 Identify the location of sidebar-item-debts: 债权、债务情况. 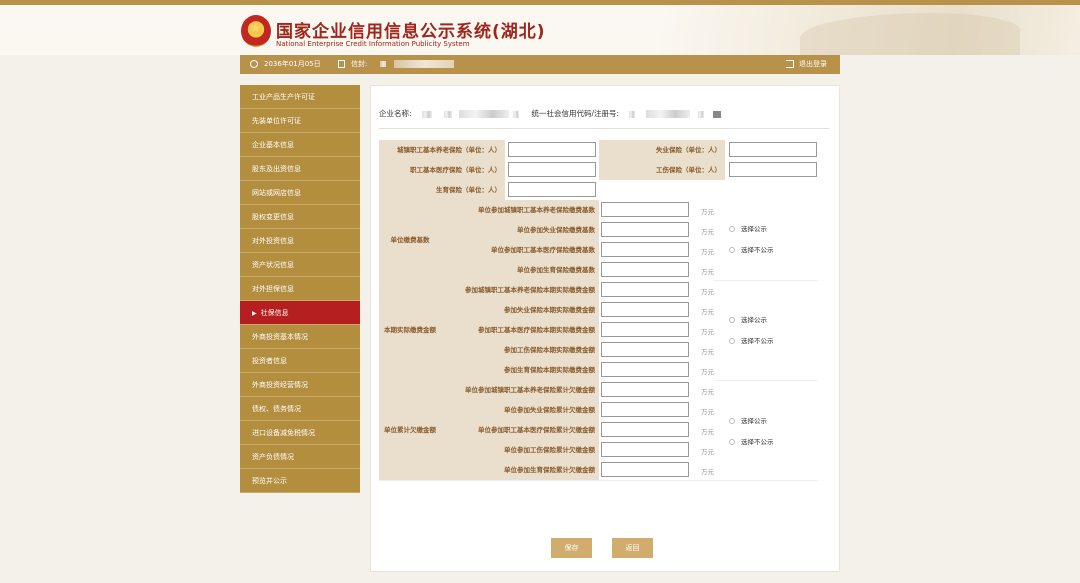
(300, 409).